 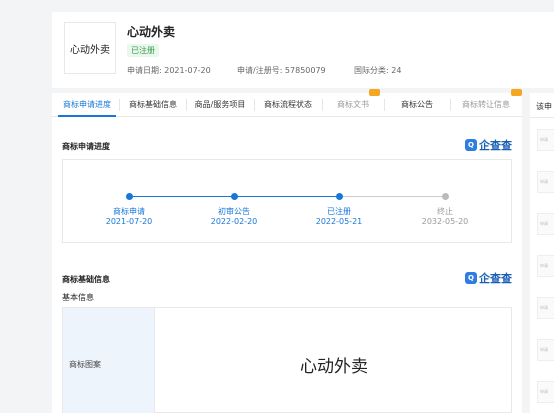 What do you see at coordinates (544, 106) in the screenshot?
I see `side-panel-heading: 该申` at bounding box center [544, 106].